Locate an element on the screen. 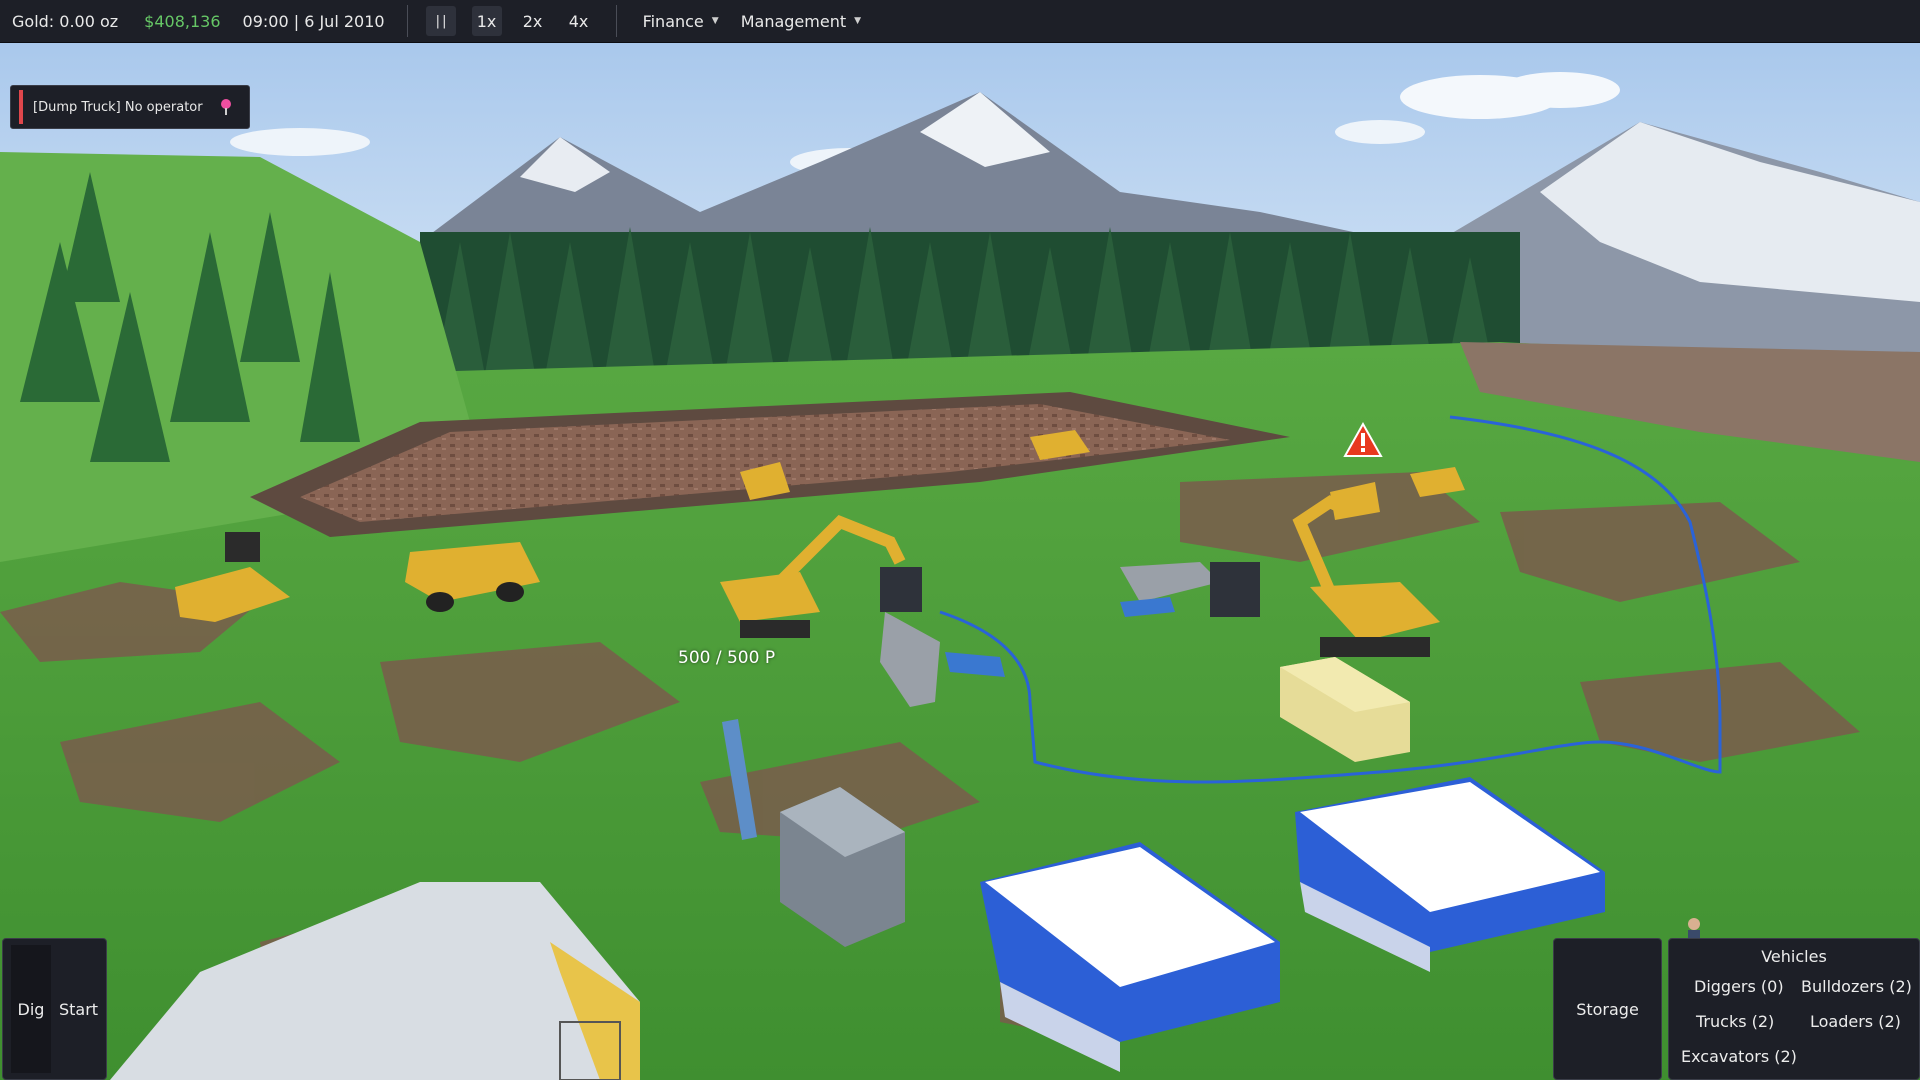  management-menu: Management ▼ is located at coordinates (801, 21).